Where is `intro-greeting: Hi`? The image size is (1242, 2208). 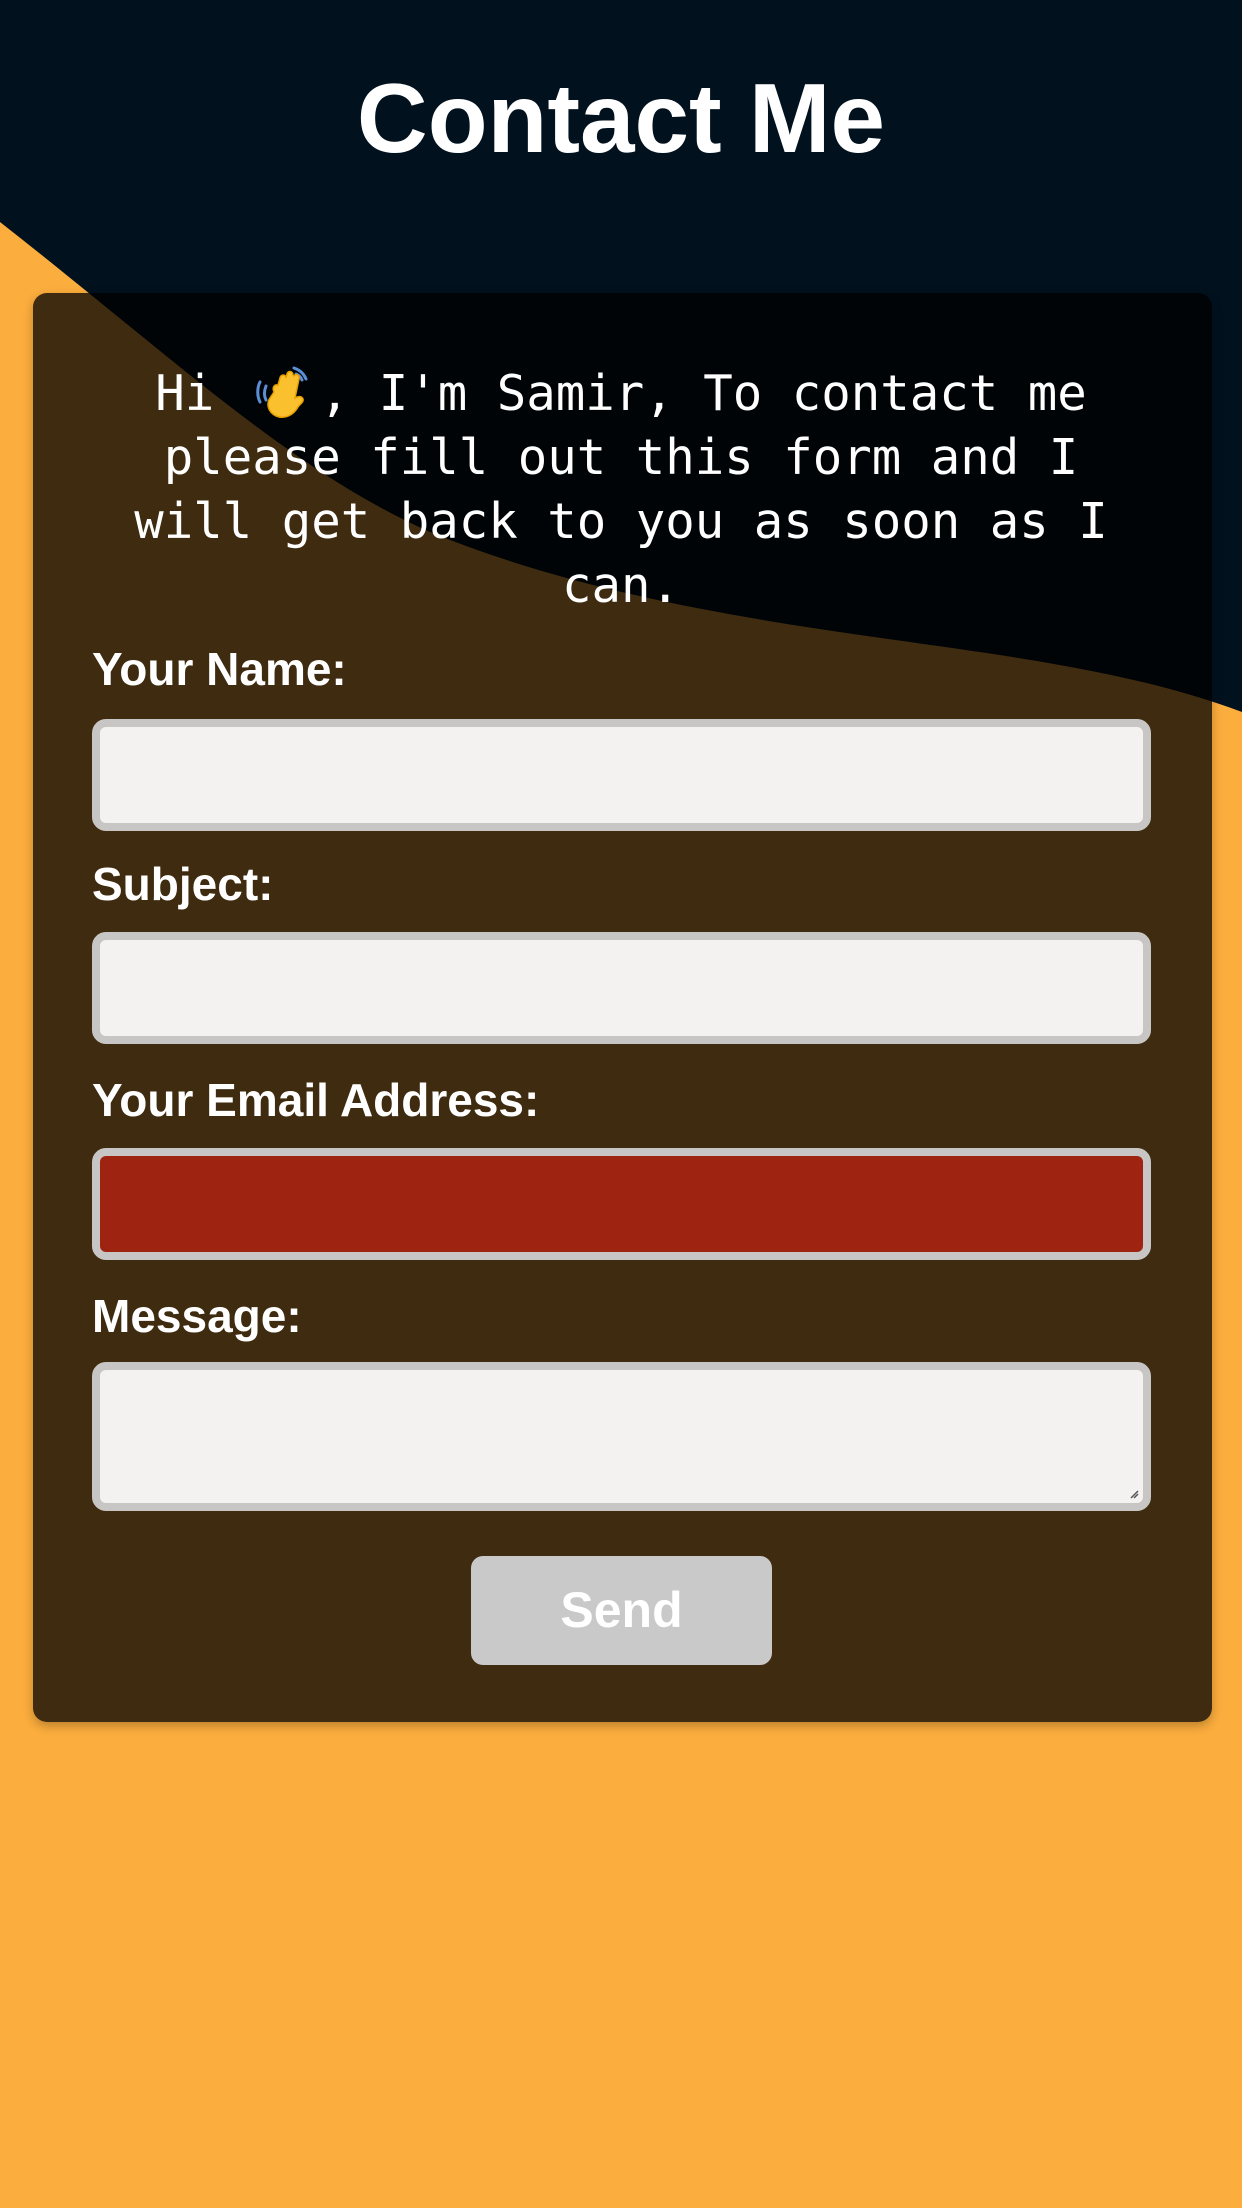
intro-greeting: Hi is located at coordinates (199, 393).